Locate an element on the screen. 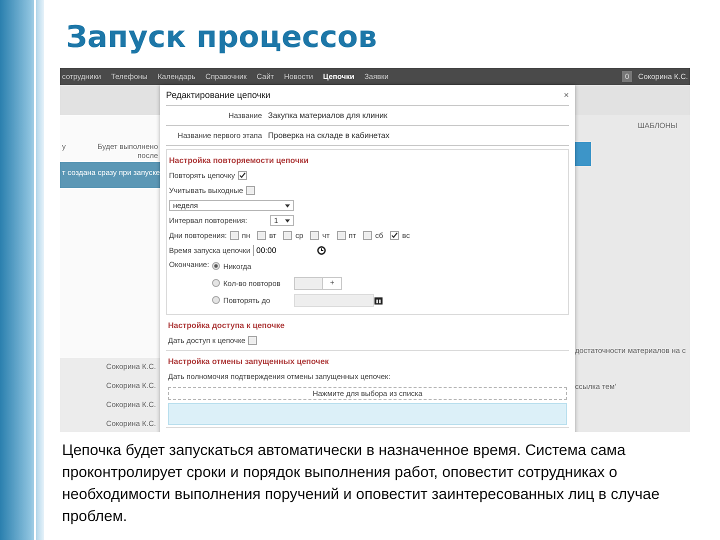 This screenshot has height=540, width=720. section-heading: Настройка повторяемости цепочки is located at coordinates (239, 161).